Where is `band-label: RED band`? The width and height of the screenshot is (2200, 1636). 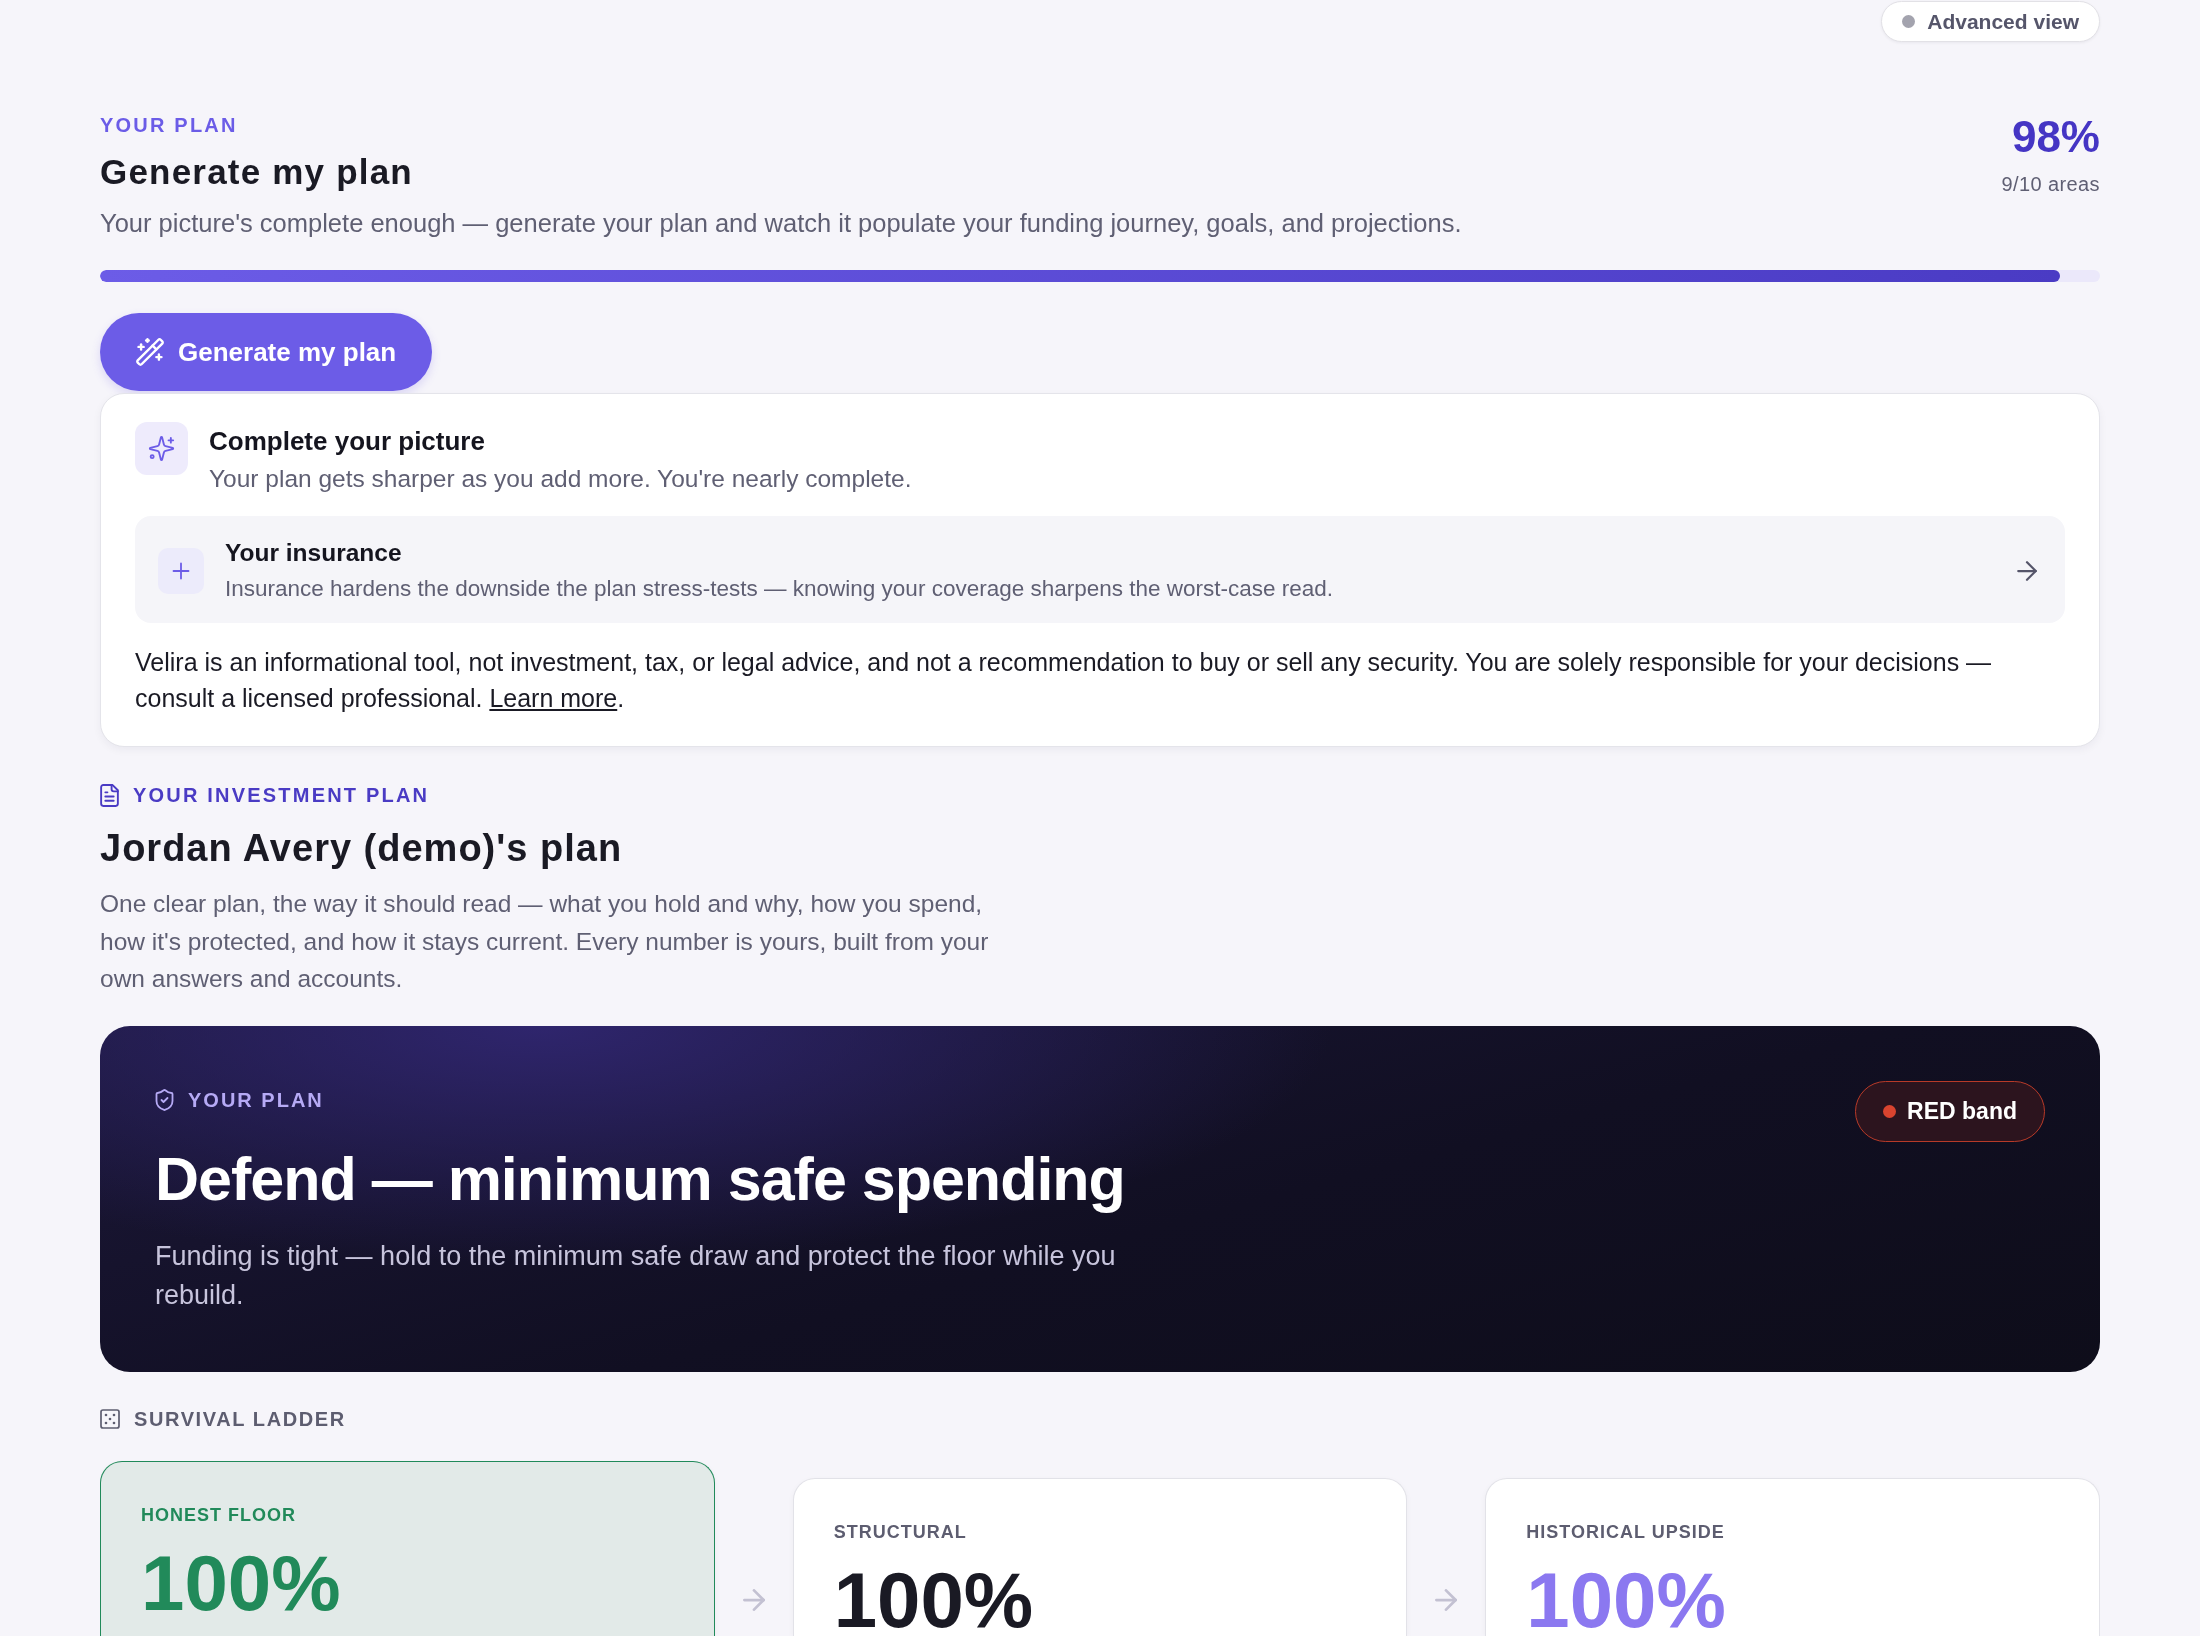 band-label: RED band is located at coordinates (1962, 1111).